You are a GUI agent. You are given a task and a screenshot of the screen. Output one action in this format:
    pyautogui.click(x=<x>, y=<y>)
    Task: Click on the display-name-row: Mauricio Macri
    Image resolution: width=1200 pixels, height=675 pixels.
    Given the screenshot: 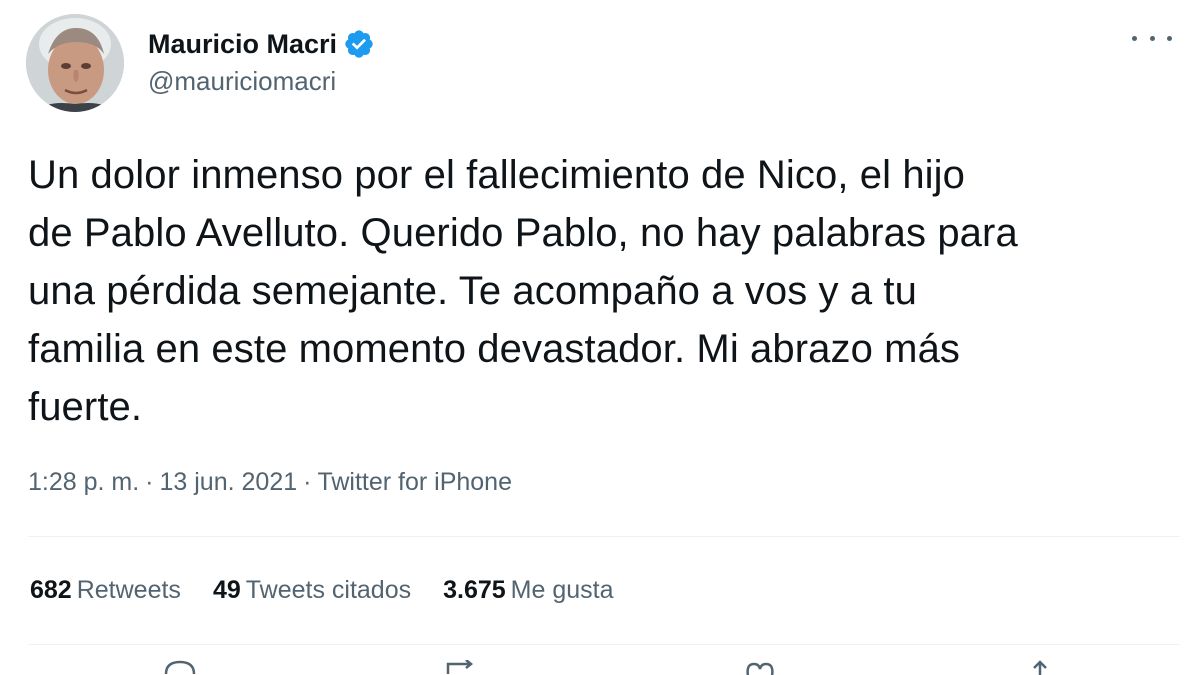 What is the action you would take?
    pyautogui.click(x=261, y=44)
    